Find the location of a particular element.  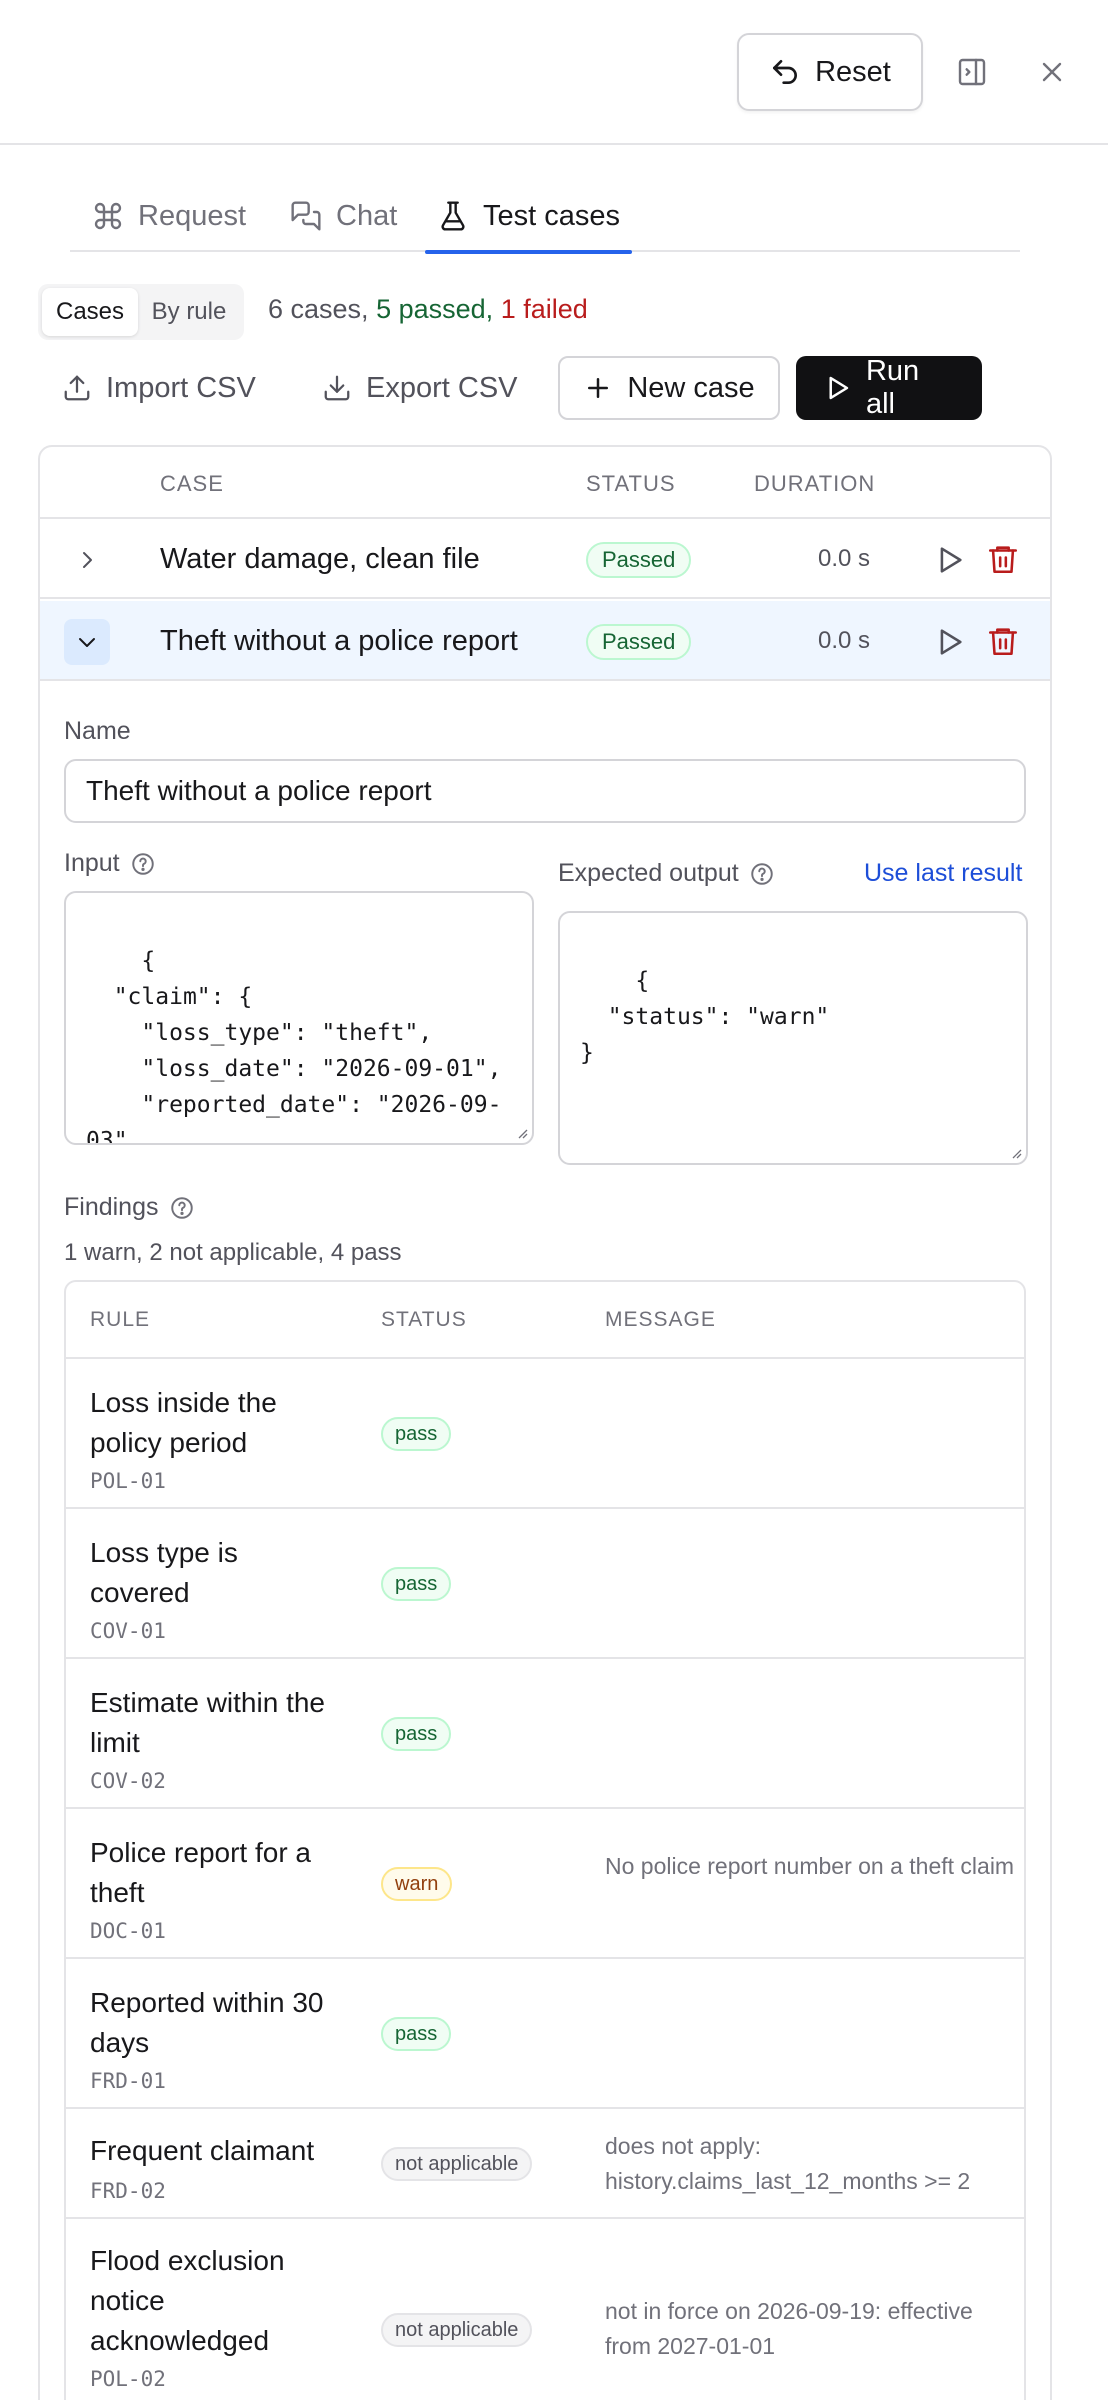

export-csv-label: Export CSV is located at coordinates (442, 387).